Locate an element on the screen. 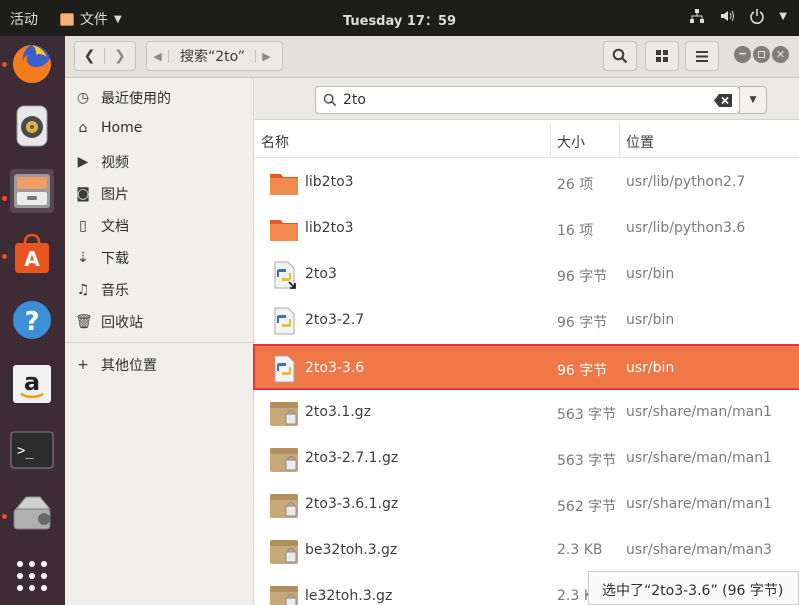 The height and width of the screenshot is (605, 799). svg-text: A is located at coordinates (32, 259).